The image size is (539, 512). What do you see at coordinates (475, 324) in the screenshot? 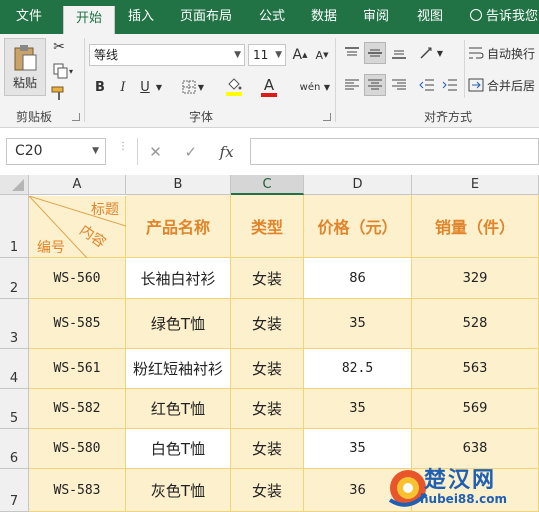
I see `table-cell-sales: 528` at bounding box center [475, 324].